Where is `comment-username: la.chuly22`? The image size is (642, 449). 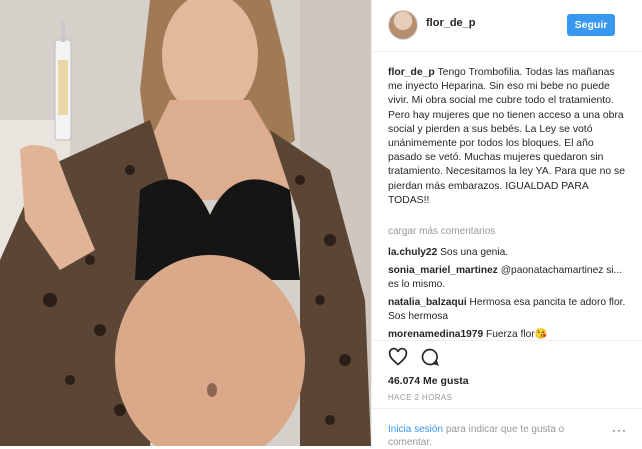
comment-username: la.chuly22 is located at coordinates (412, 252).